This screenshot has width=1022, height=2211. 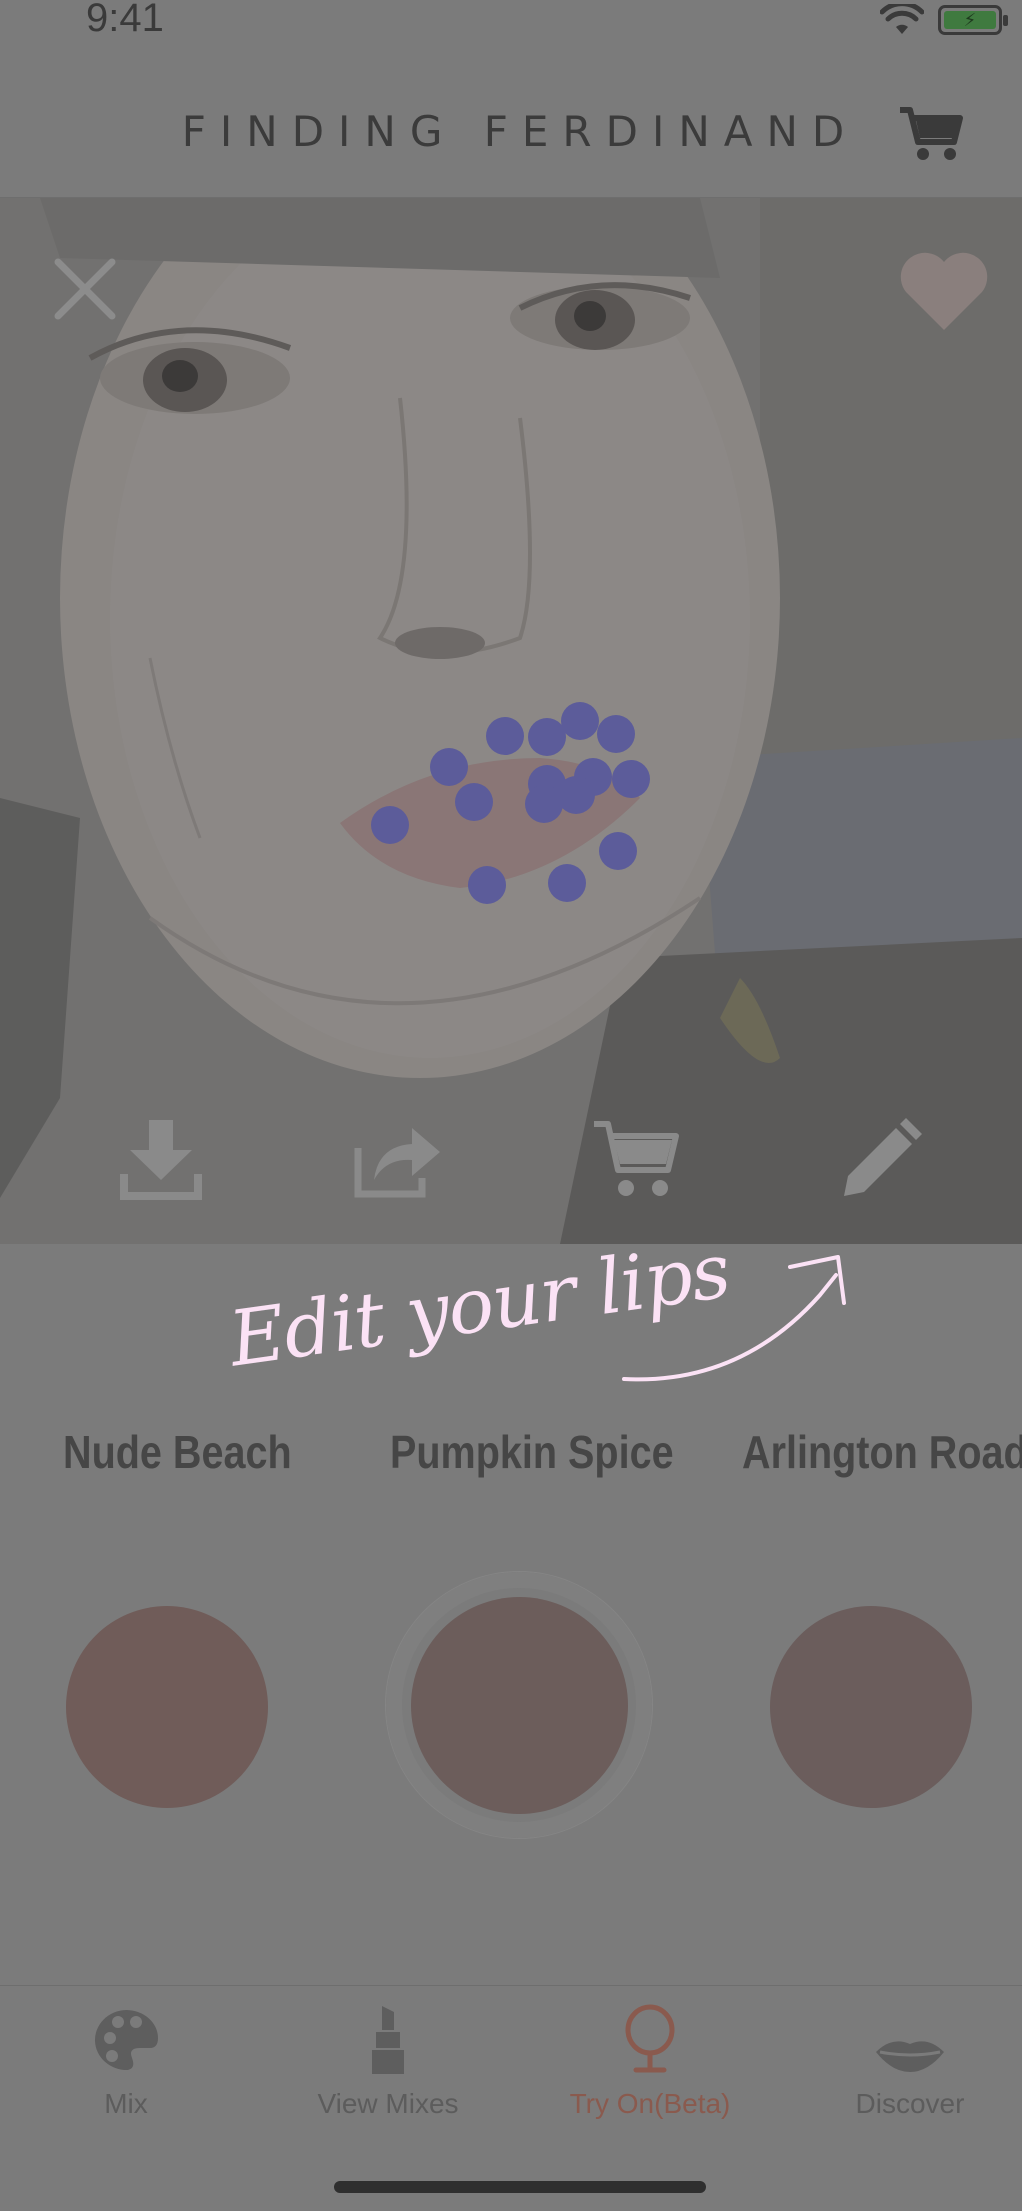 I want to click on tab-mix: Mix, so click(x=126, y=2062).